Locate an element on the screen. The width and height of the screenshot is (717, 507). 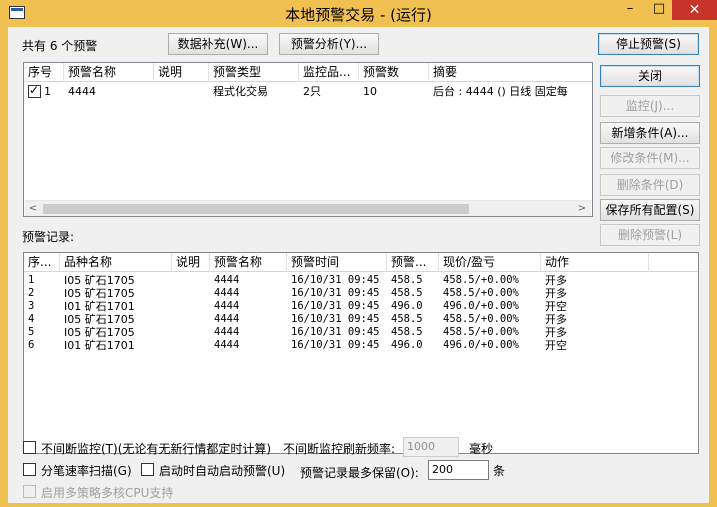
cell-record-no: 6 is located at coordinates (31, 345).